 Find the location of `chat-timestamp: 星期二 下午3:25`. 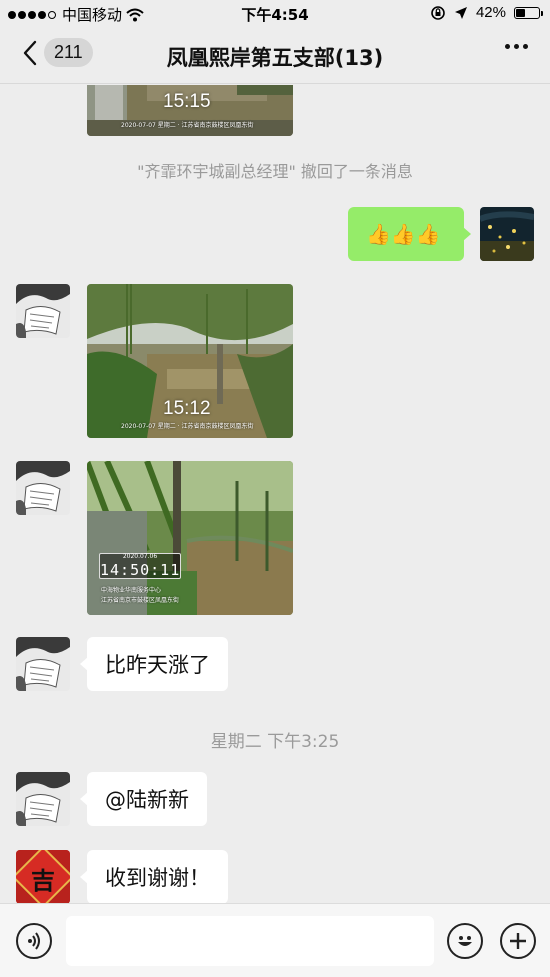

chat-timestamp: 星期二 下午3:25 is located at coordinates (275, 742).